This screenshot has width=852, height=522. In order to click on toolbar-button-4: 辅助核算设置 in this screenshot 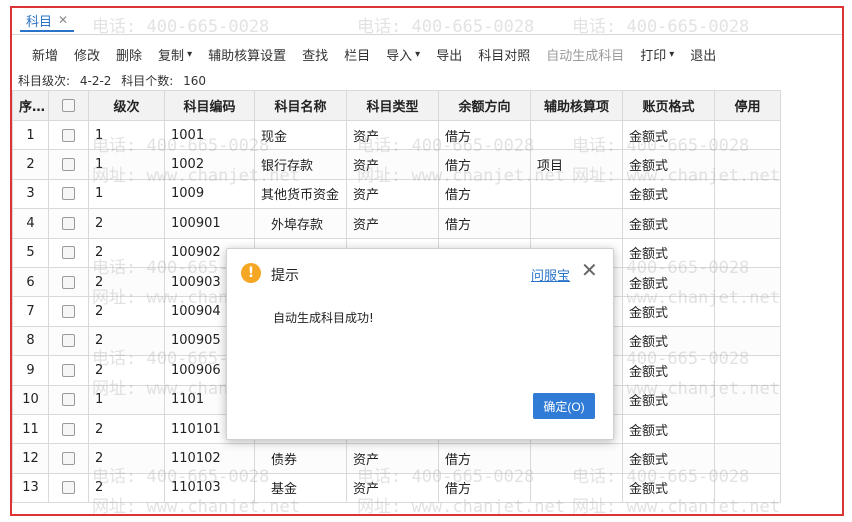, I will do `click(247, 54)`.